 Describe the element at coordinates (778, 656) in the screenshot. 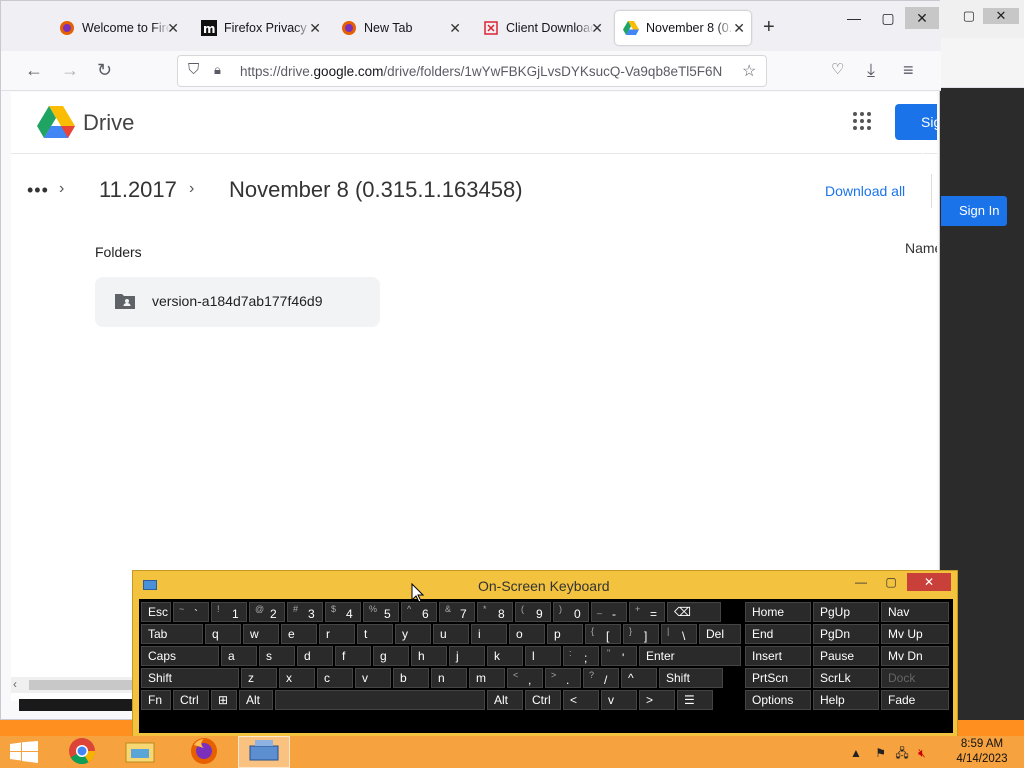

I see `osk-nav-key: Insert` at that location.